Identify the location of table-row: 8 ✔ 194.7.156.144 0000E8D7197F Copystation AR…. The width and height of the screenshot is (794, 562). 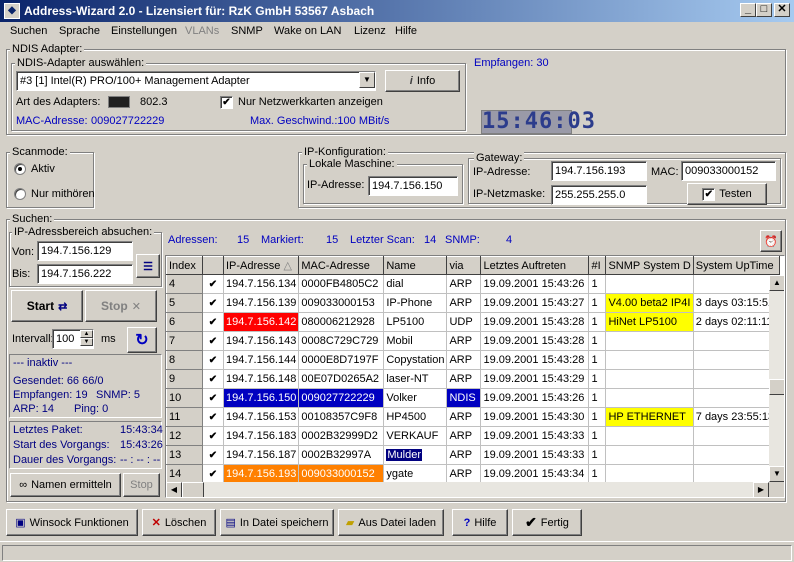
(473, 360).